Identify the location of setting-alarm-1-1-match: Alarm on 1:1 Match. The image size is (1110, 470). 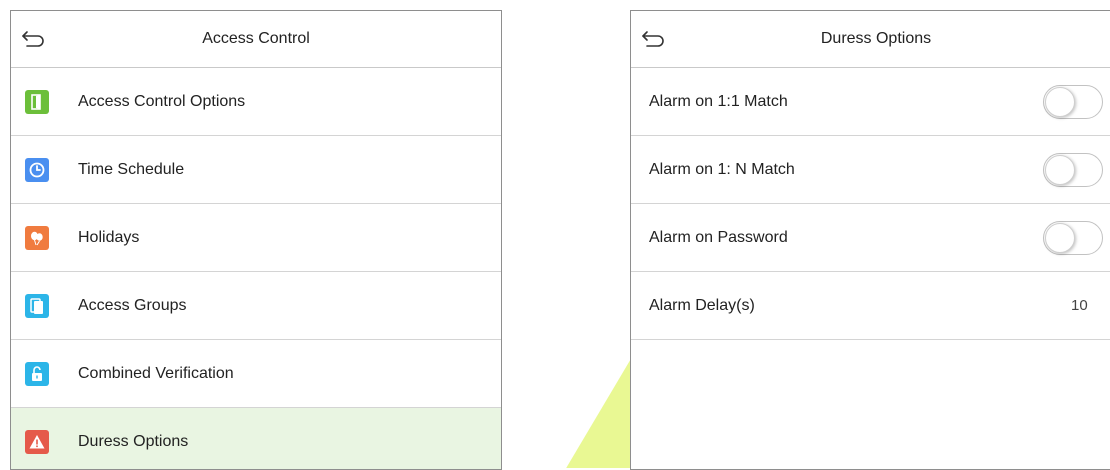
(870, 102).